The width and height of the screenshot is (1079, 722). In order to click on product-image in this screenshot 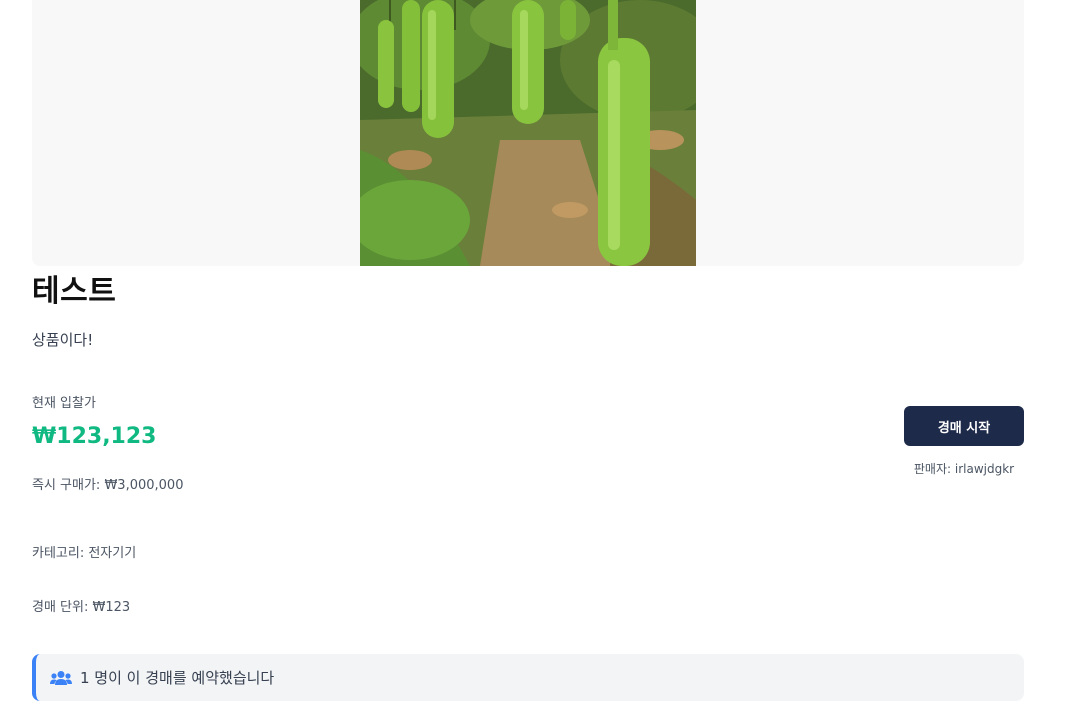, I will do `click(528, 133)`.